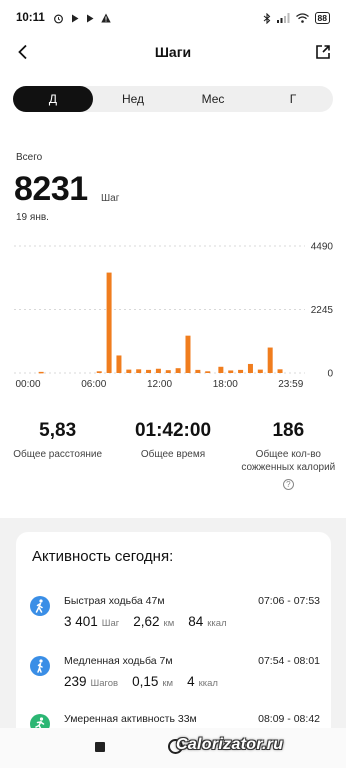 The width and height of the screenshot is (346, 768). What do you see at coordinates (213, 99) in the screenshot?
I see `tab-month: Мес` at bounding box center [213, 99].